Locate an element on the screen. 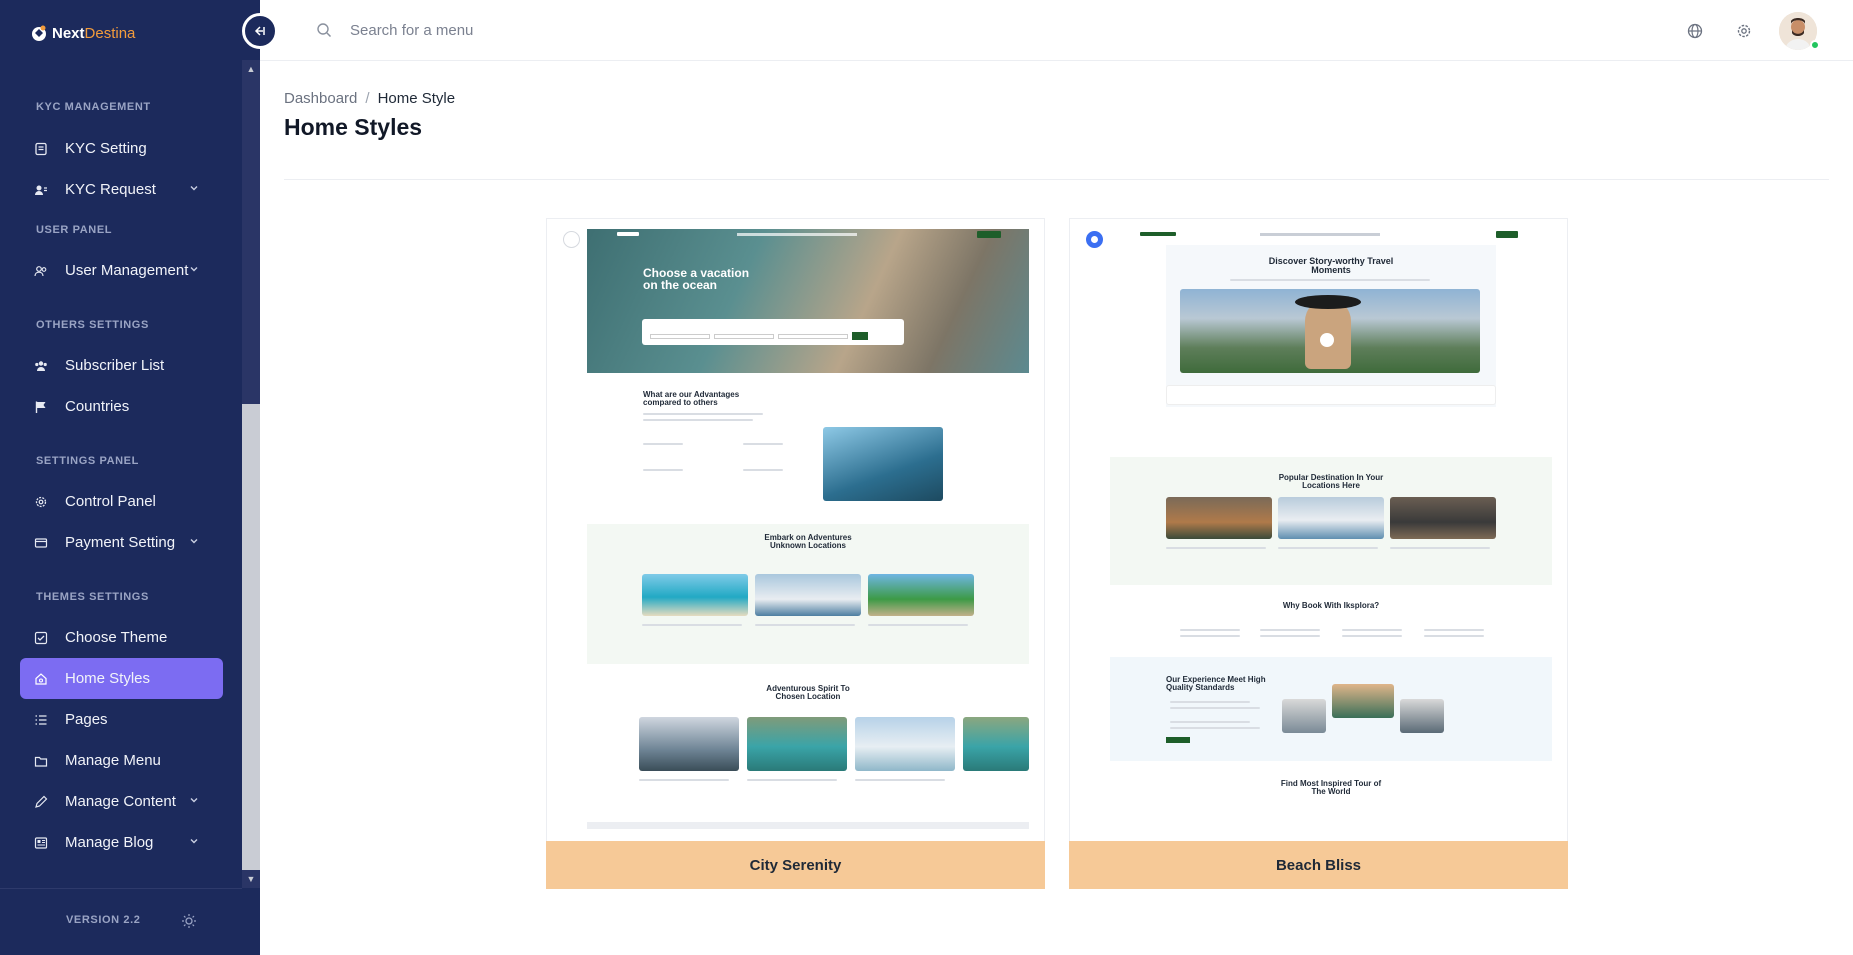 This screenshot has width=1853, height=955. sidebar-item-label: Control Panel is located at coordinates (110, 501).